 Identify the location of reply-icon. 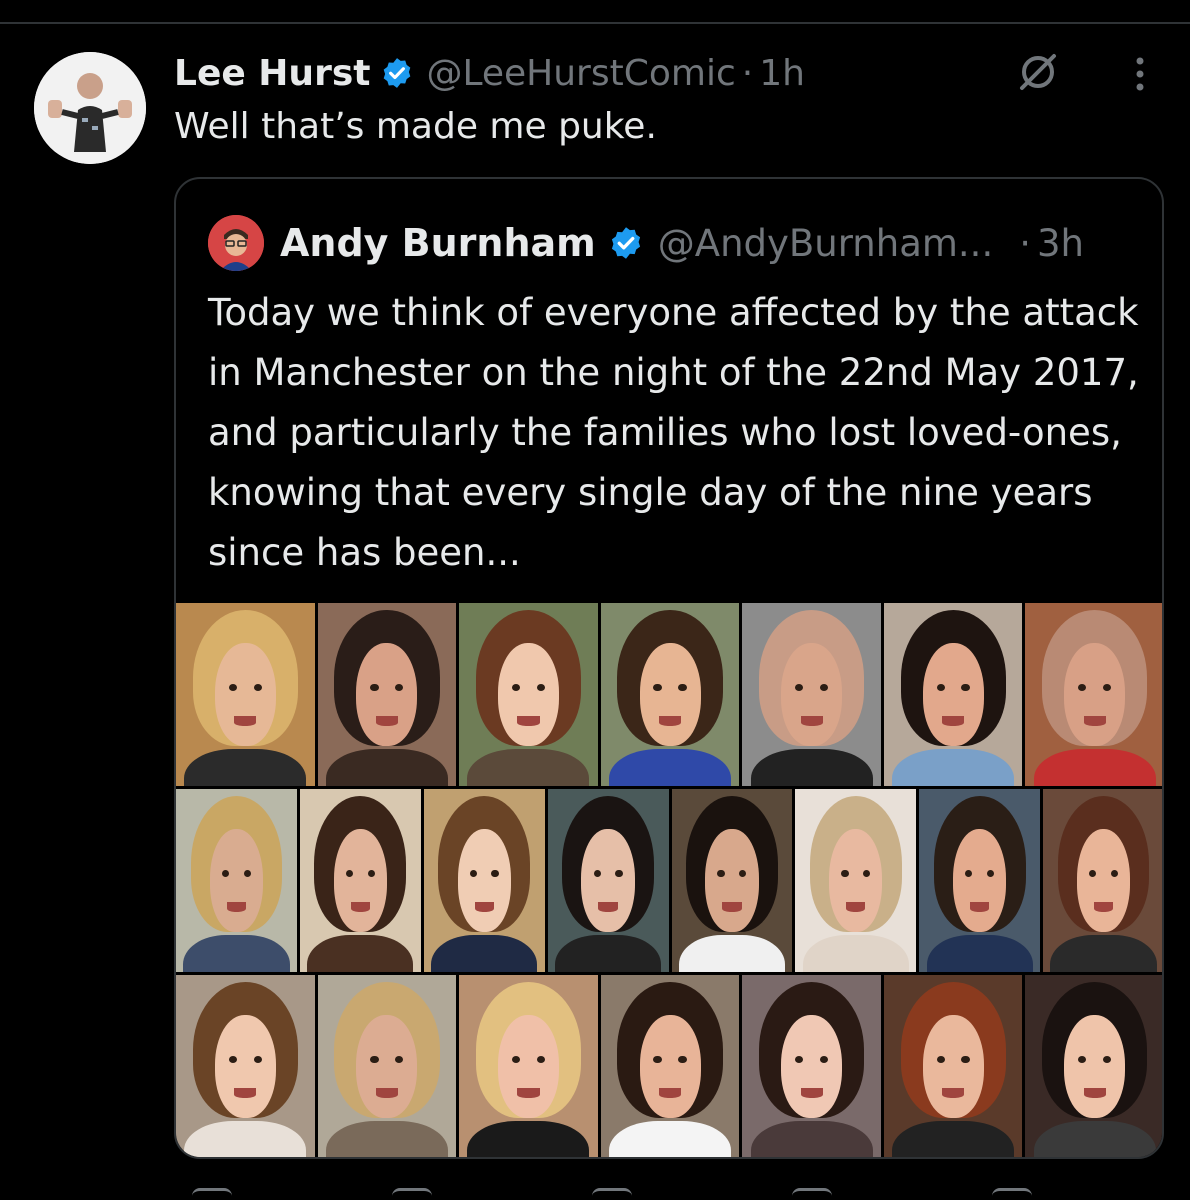
(212, 1194).